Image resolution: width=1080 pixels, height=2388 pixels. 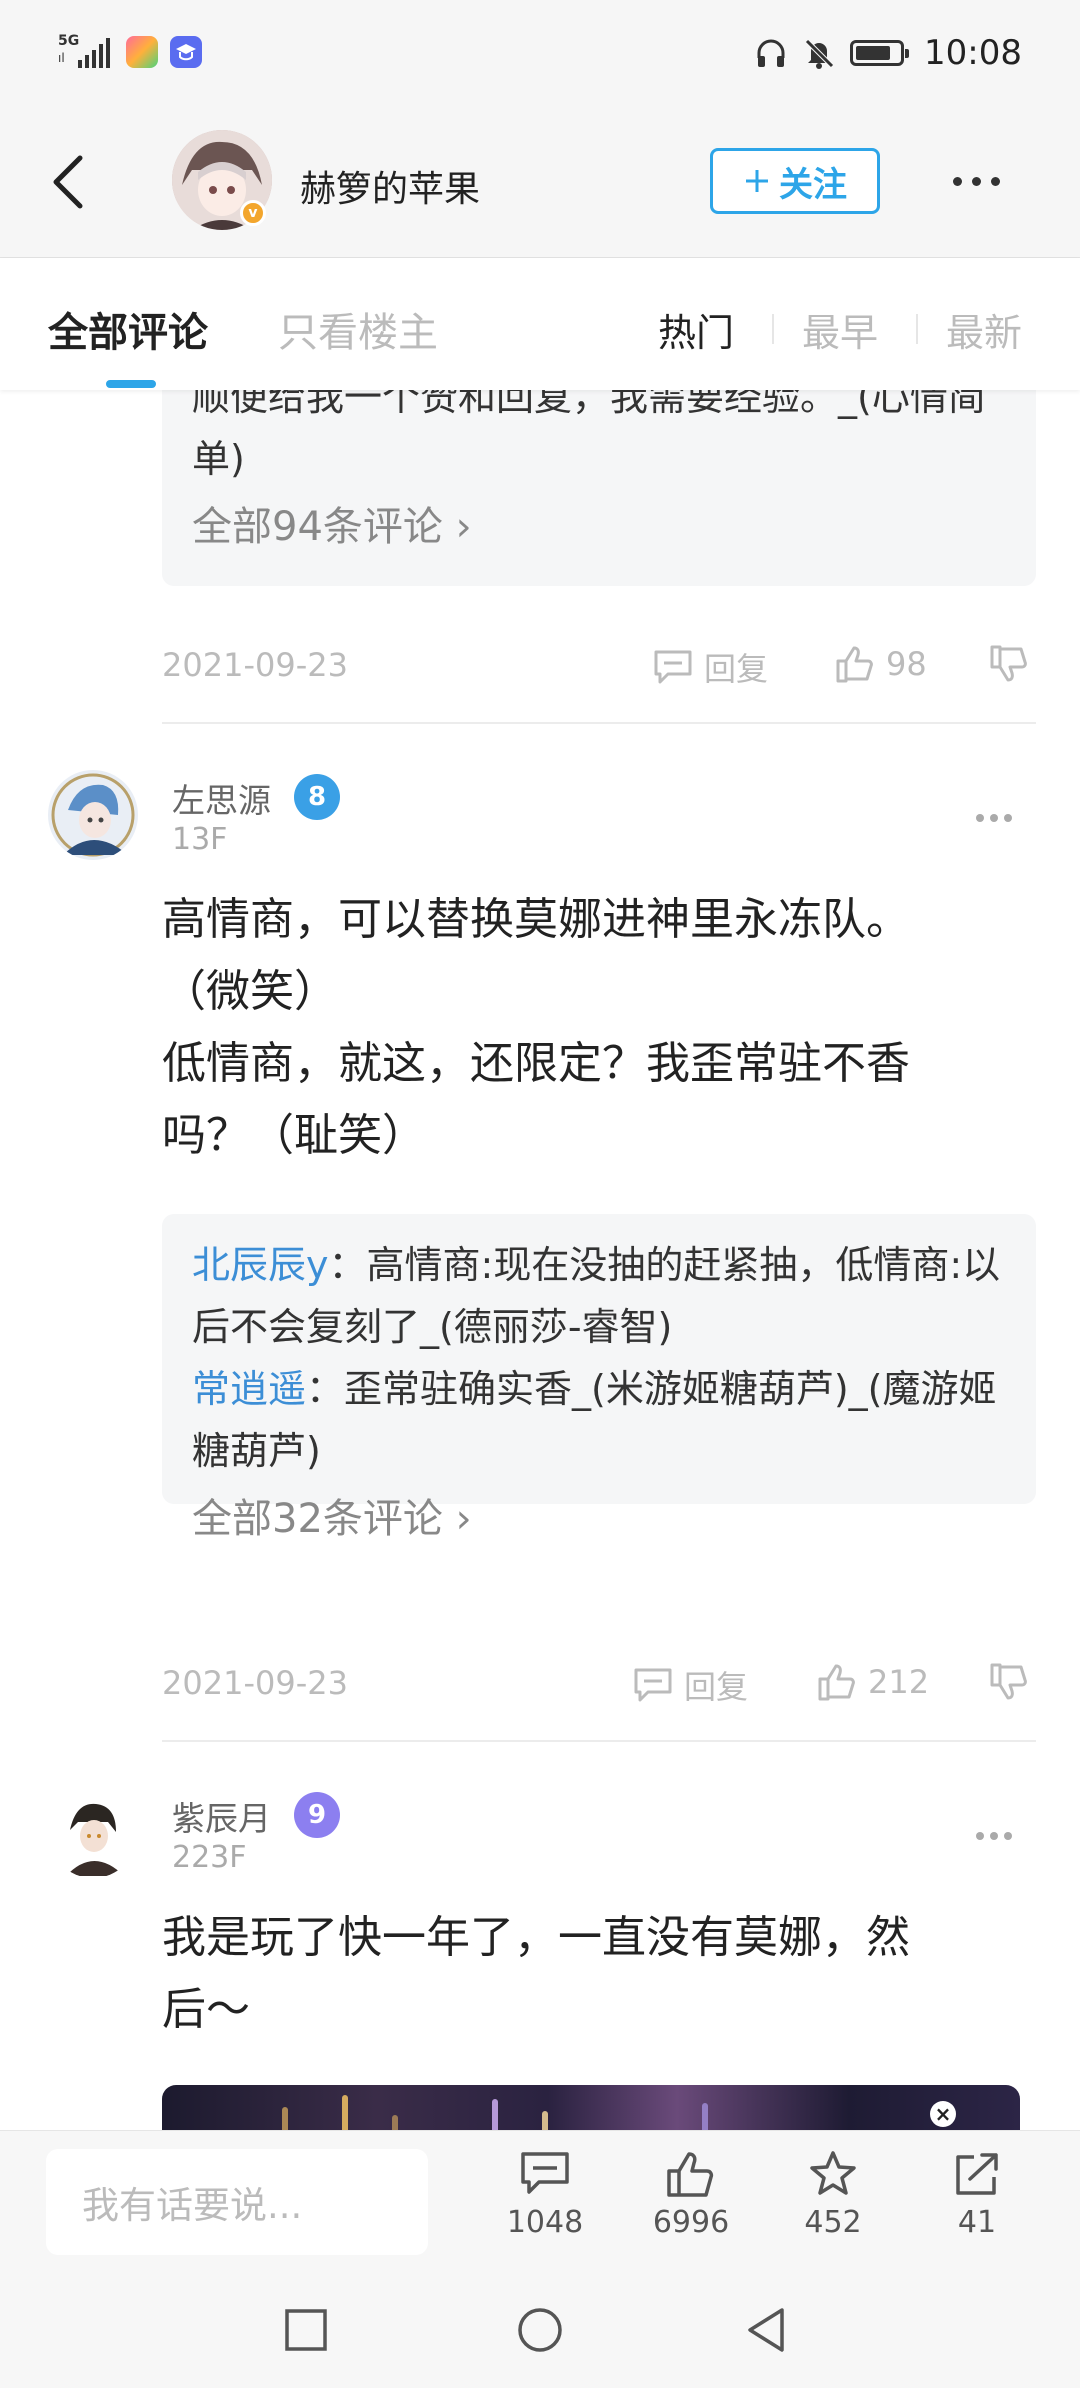 I want to click on headphones-icon, so click(x=771, y=53).